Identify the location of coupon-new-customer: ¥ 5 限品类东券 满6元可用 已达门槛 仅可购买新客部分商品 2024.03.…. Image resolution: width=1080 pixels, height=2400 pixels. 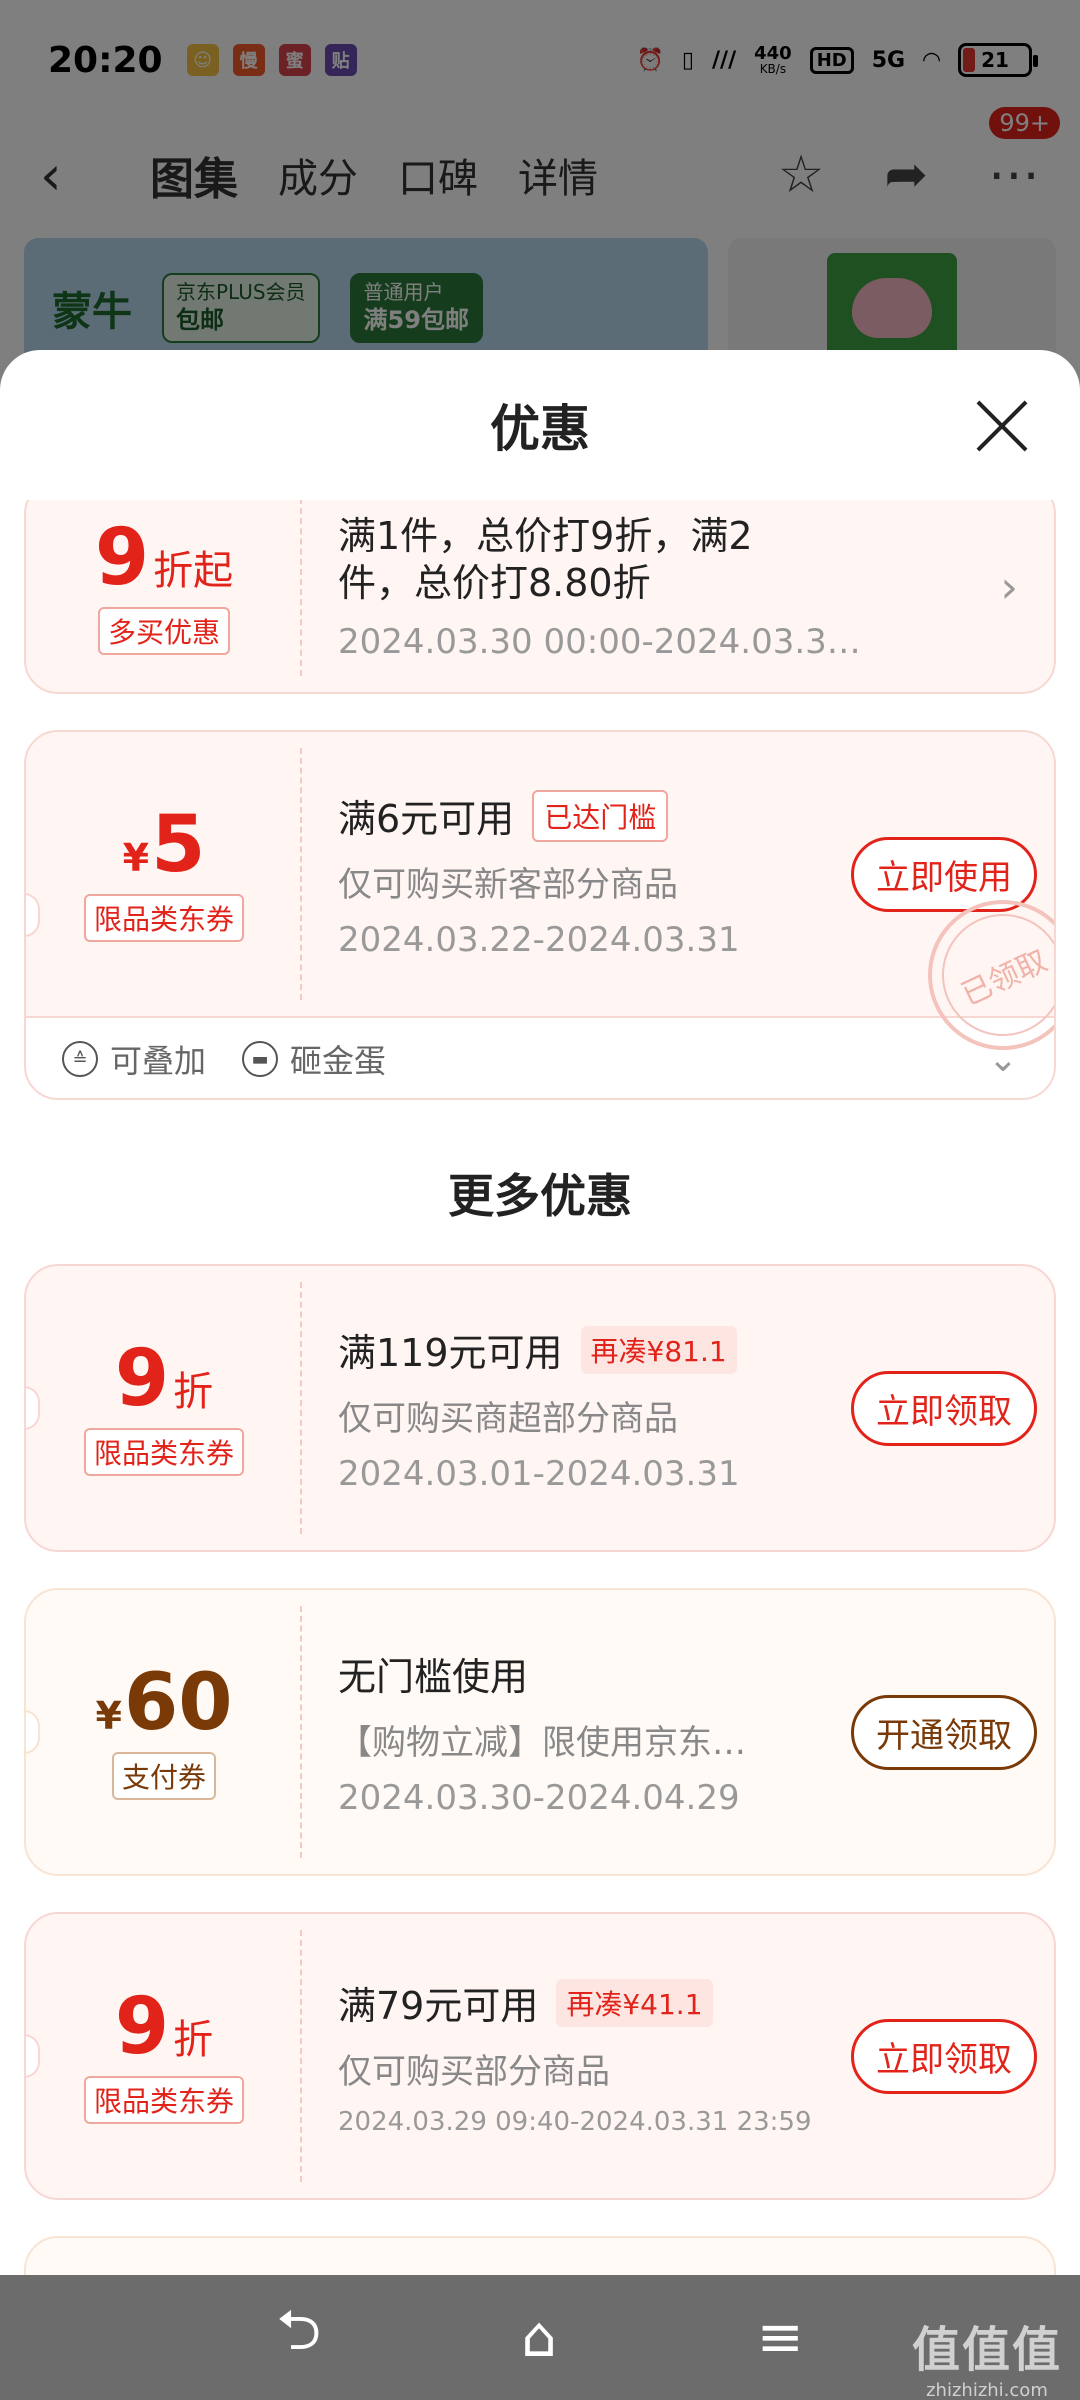
(540, 915).